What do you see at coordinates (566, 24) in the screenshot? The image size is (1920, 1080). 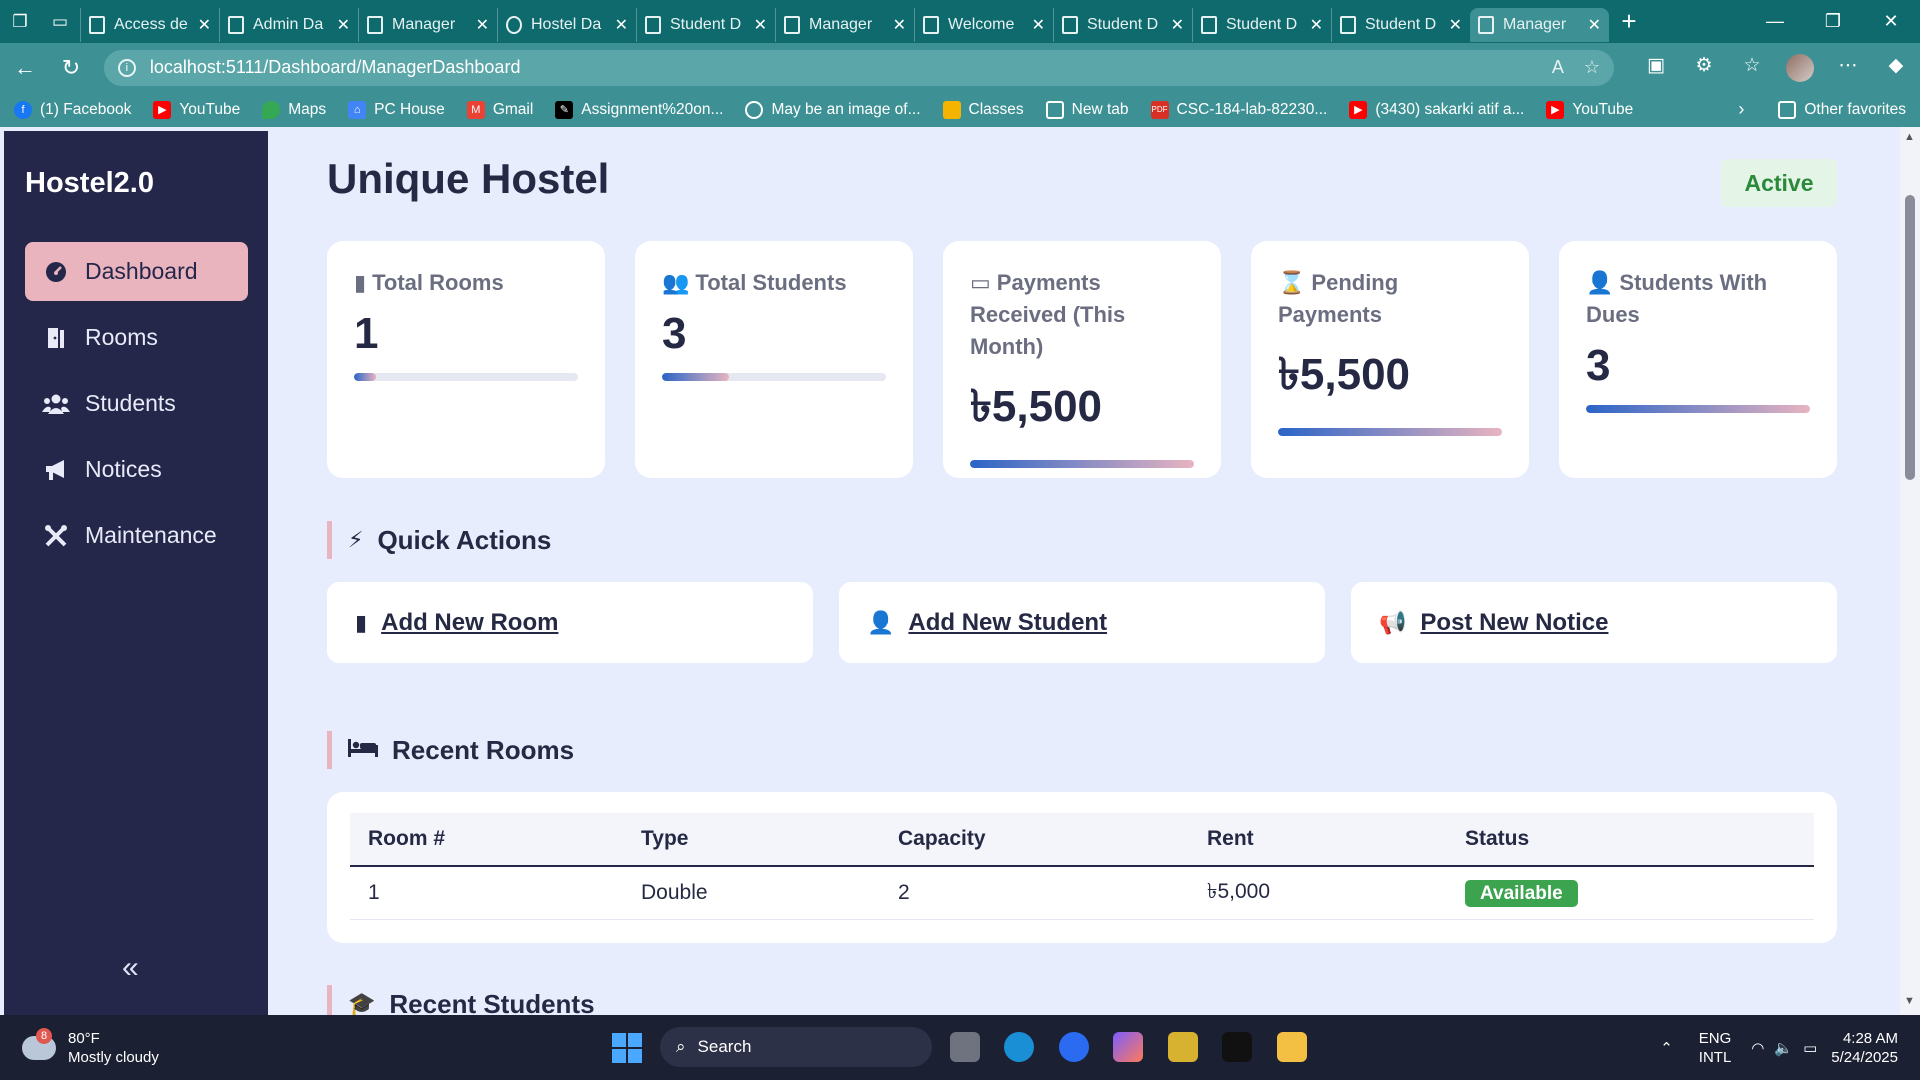 I see `browser-tab: Hostel Da ✕` at bounding box center [566, 24].